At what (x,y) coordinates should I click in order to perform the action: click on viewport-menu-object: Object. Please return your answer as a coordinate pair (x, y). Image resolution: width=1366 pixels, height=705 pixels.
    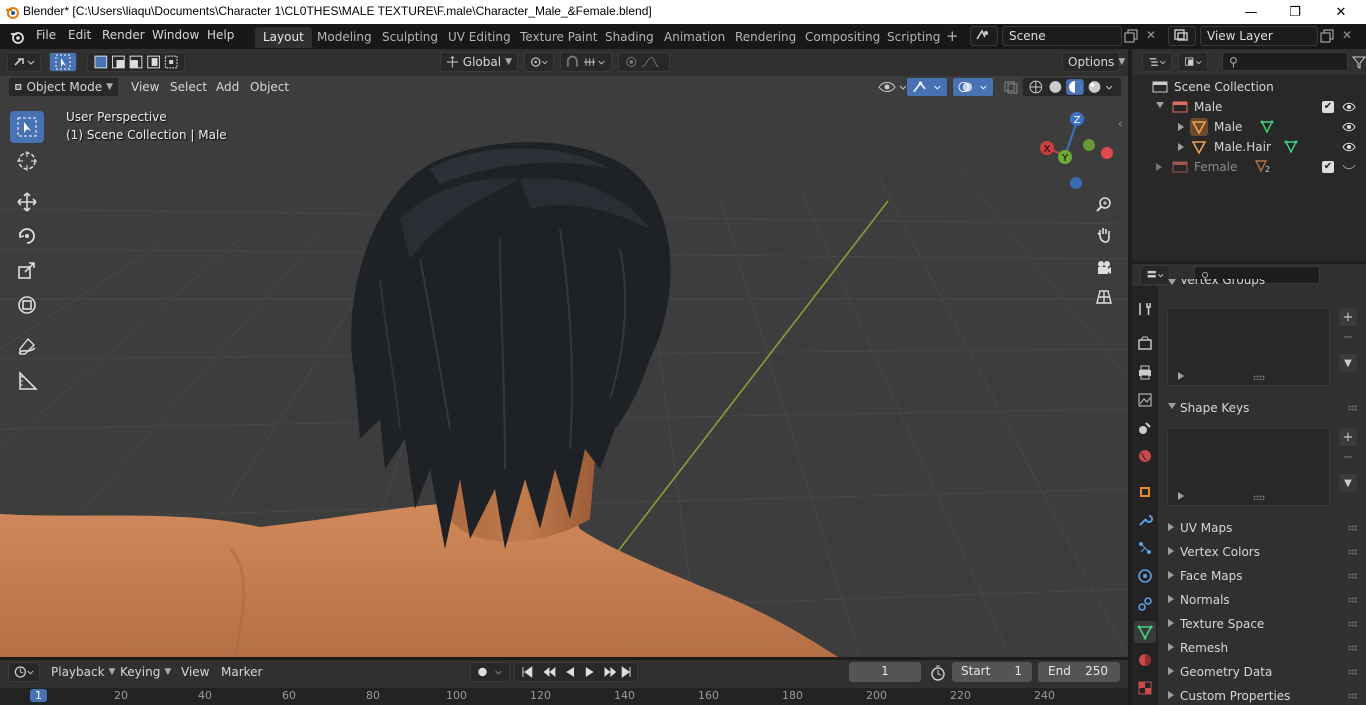
    Looking at the image, I should click on (269, 87).